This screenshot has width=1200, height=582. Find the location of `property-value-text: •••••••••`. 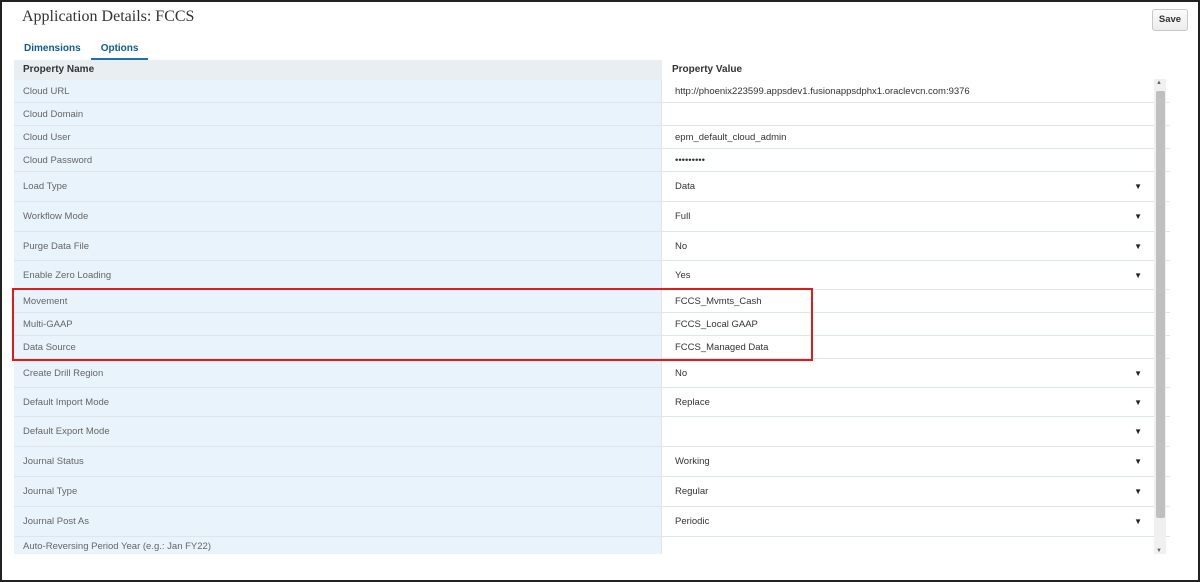

property-value-text: ••••••••• is located at coordinates (690, 160).